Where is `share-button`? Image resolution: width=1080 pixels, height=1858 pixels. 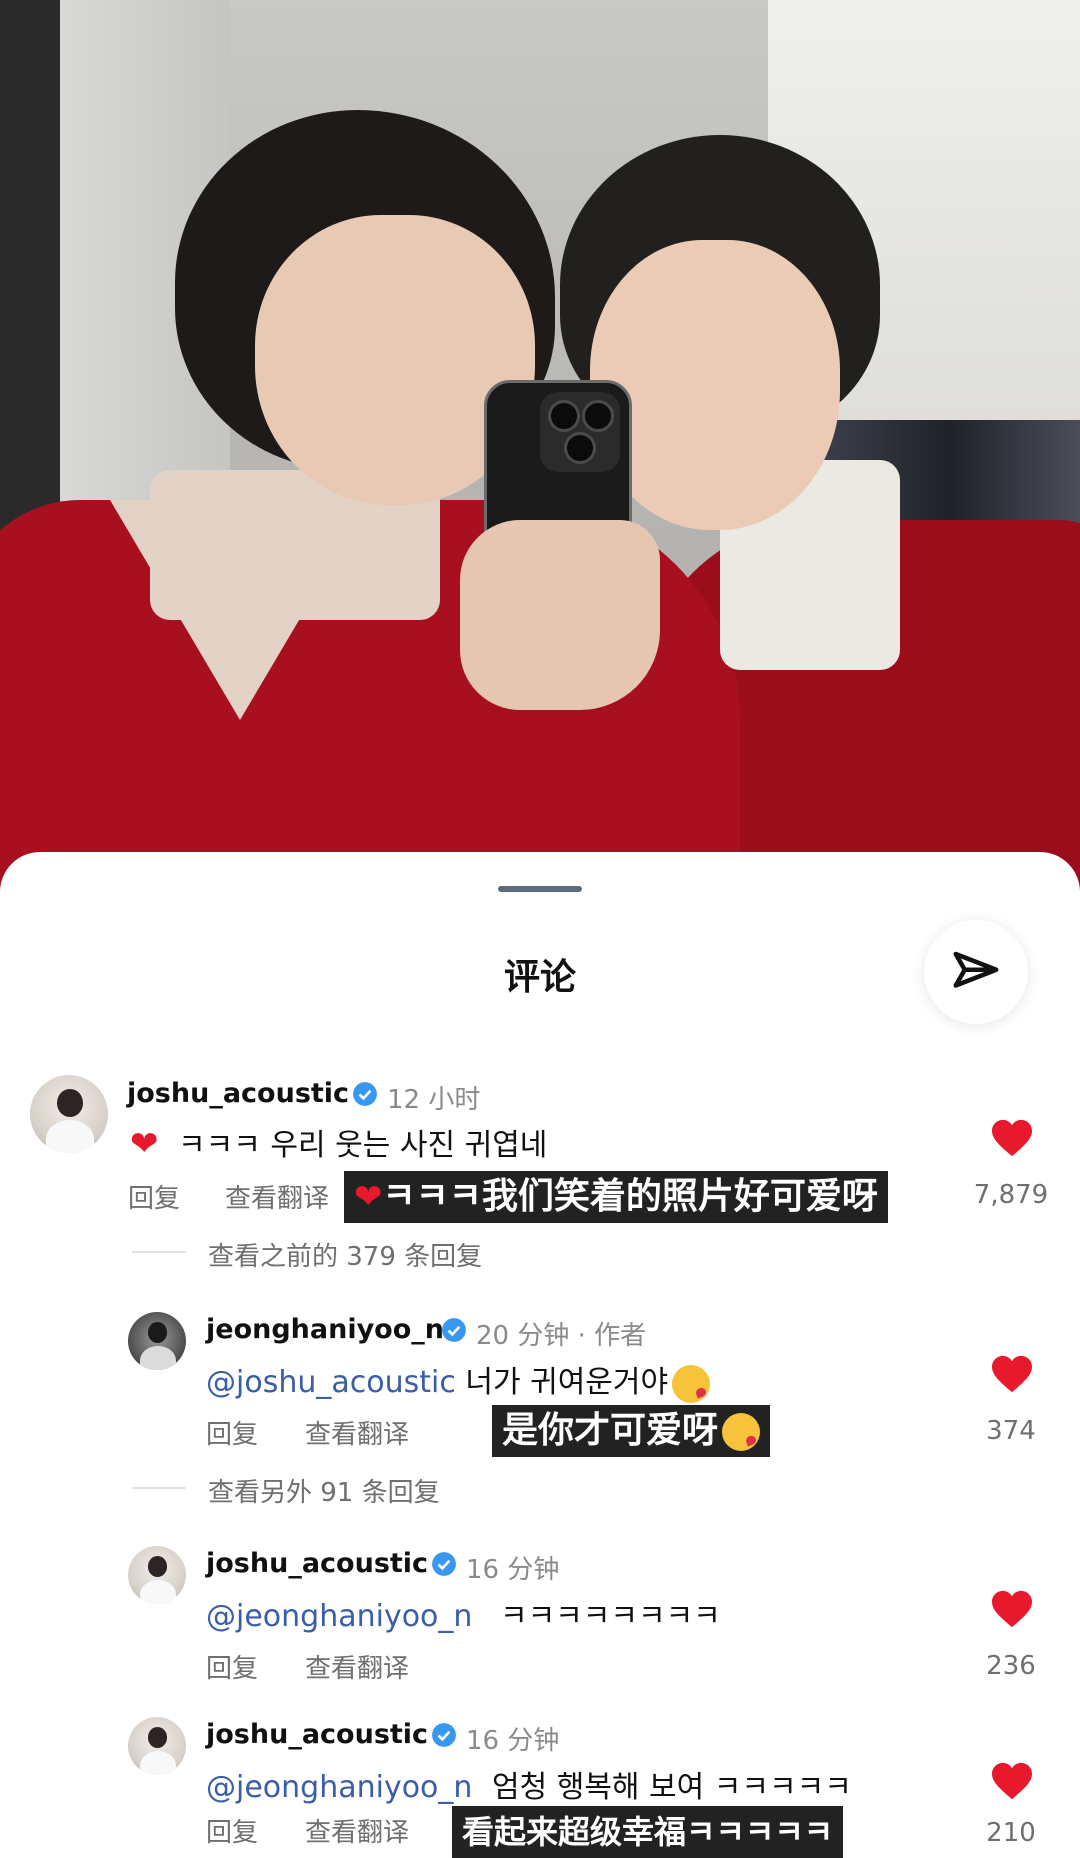 share-button is located at coordinates (976, 972).